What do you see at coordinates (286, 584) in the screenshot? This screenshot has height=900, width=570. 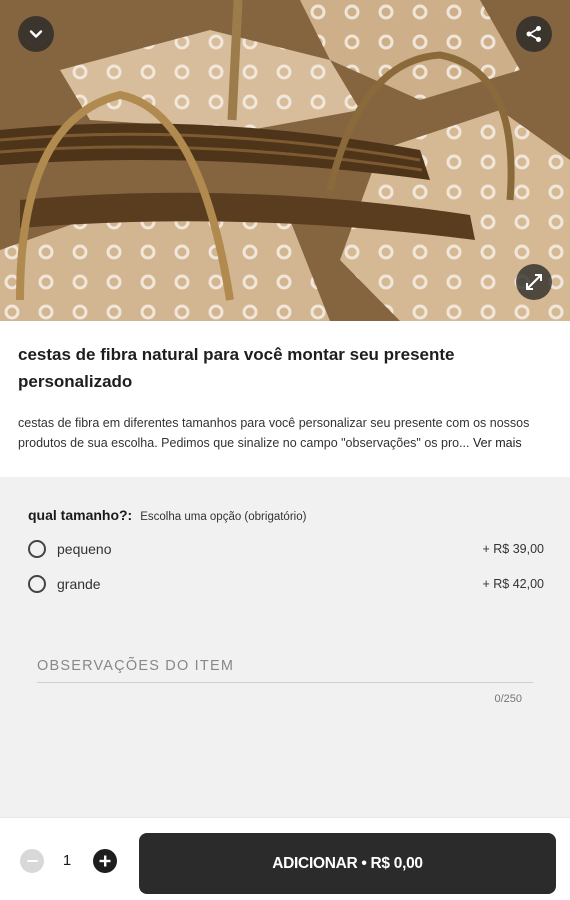 I see `option-grande: grande + R$ 42,00` at bounding box center [286, 584].